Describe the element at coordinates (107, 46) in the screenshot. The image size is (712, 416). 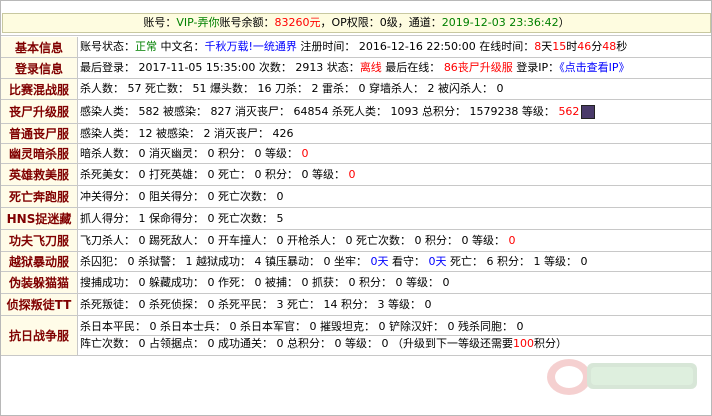
I see `stat-text: 账号状态：` at that location.